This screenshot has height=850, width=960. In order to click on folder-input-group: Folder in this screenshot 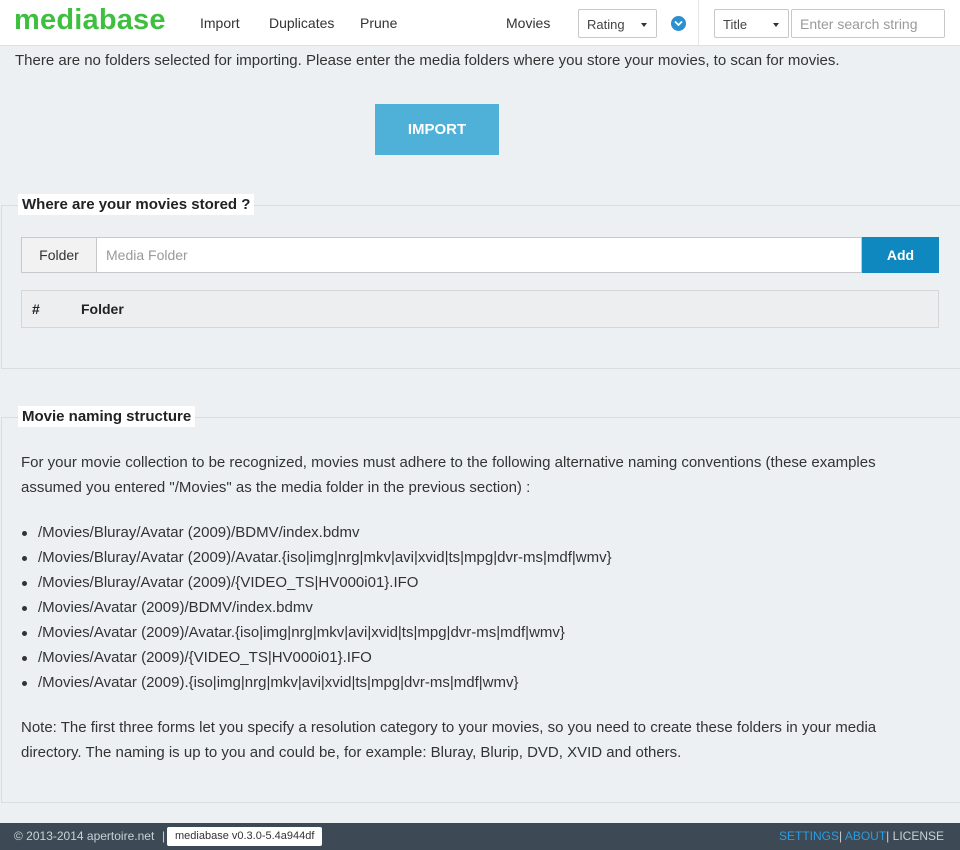, I will do `click(441, 255)`.